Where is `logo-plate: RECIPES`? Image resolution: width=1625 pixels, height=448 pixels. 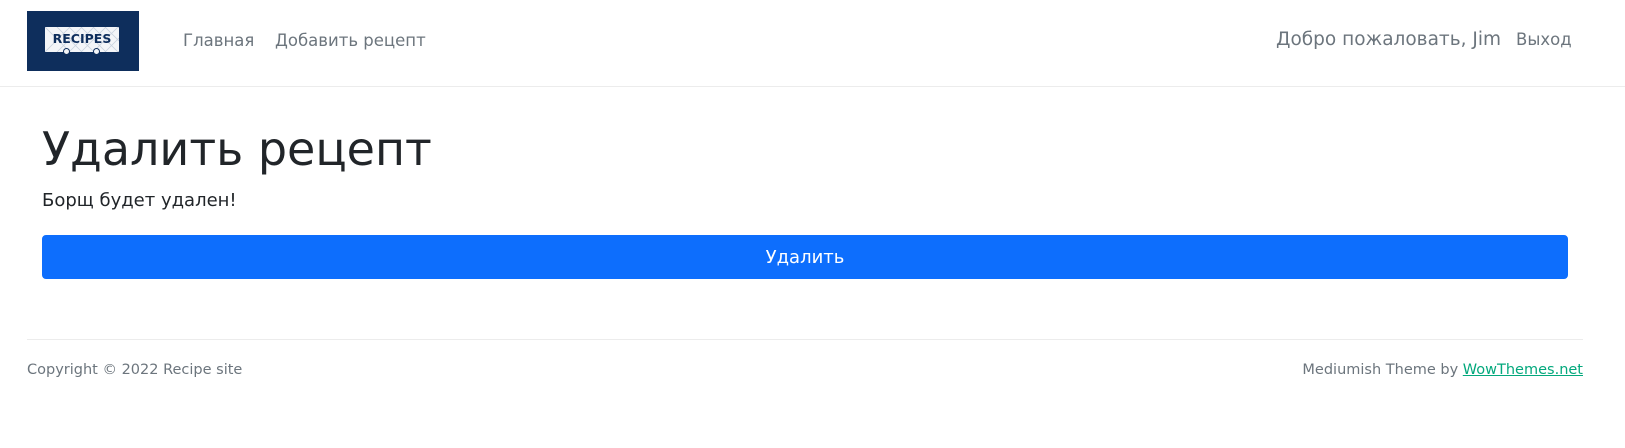
logo-plate: RECIPES is located at coordinates (82, 41).